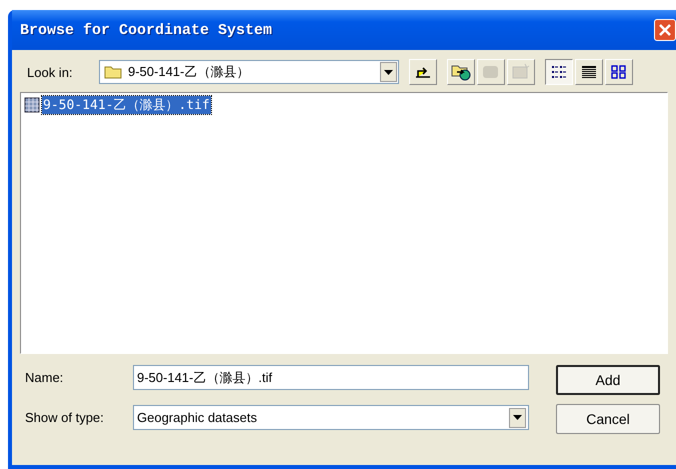 This screenshot has height=469, width=676. Describe the element at coordinates (44, 377) in the screenshot. I see `name-label: Name:` at that location.